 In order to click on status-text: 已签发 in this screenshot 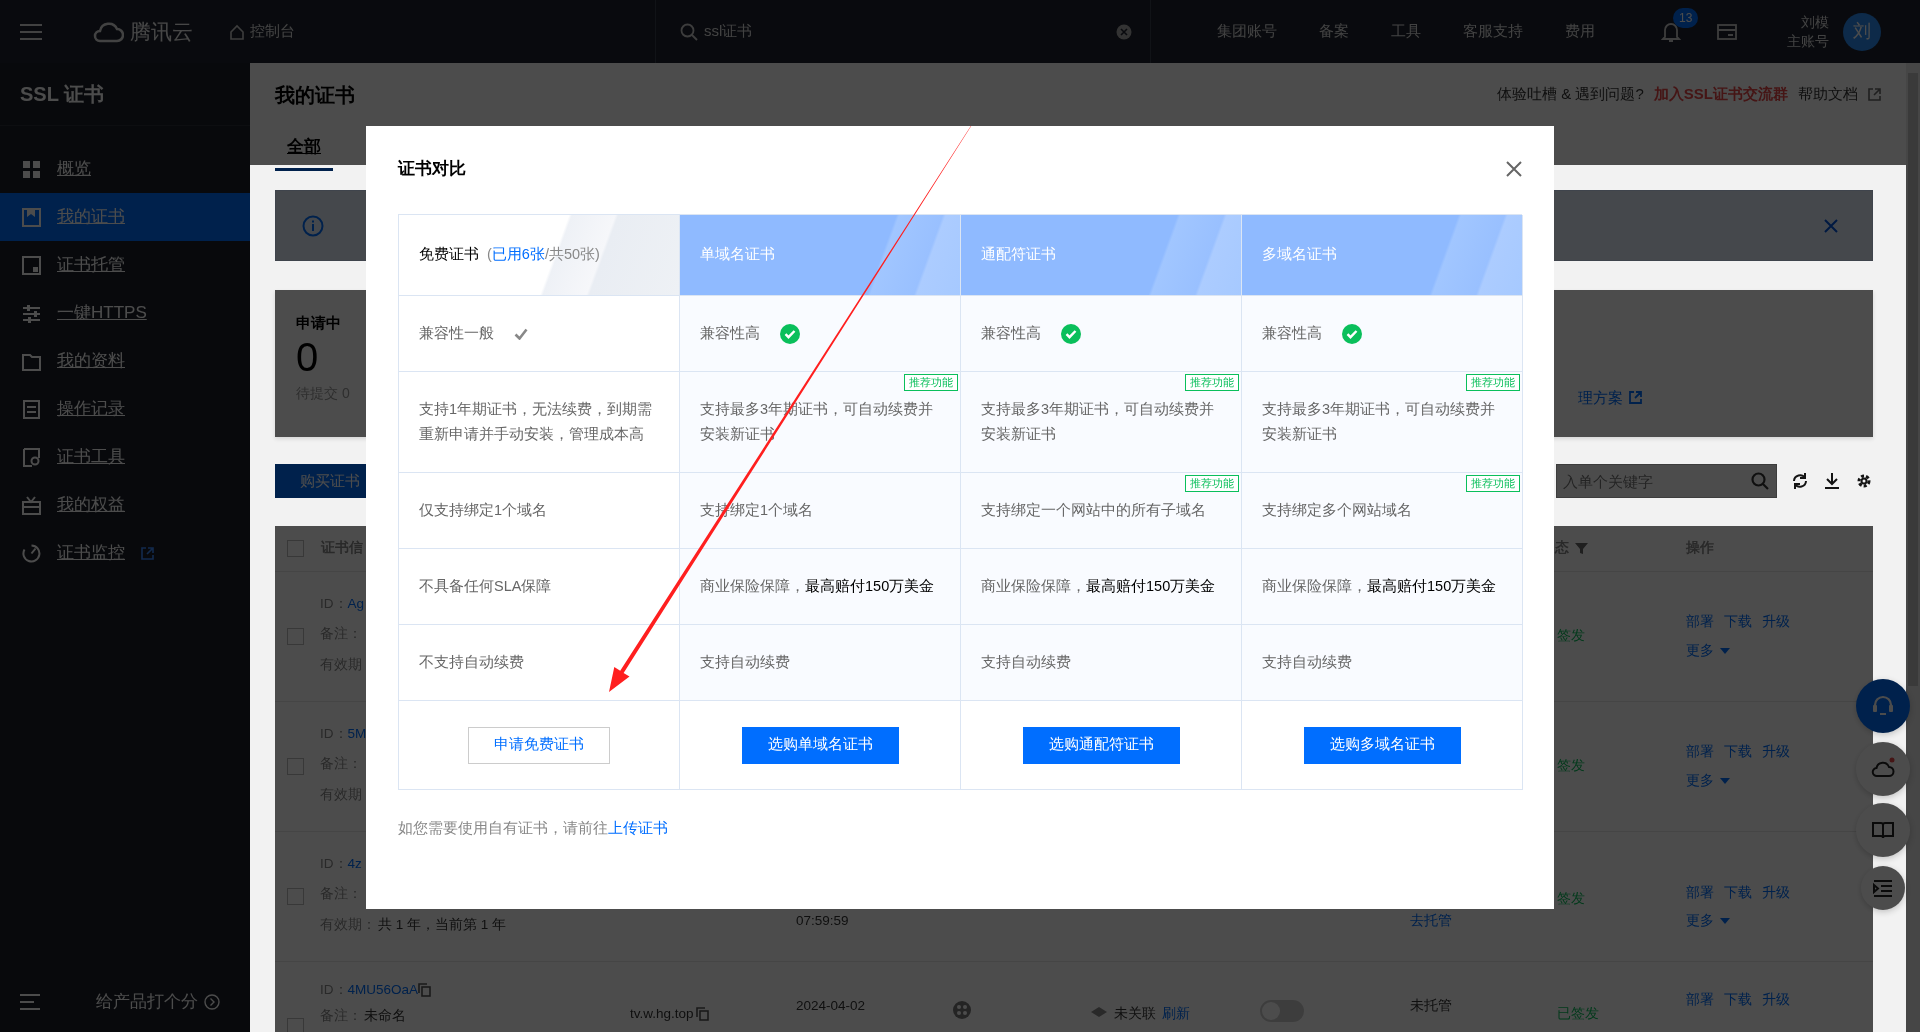, I will do `click(1578, 1014)`.